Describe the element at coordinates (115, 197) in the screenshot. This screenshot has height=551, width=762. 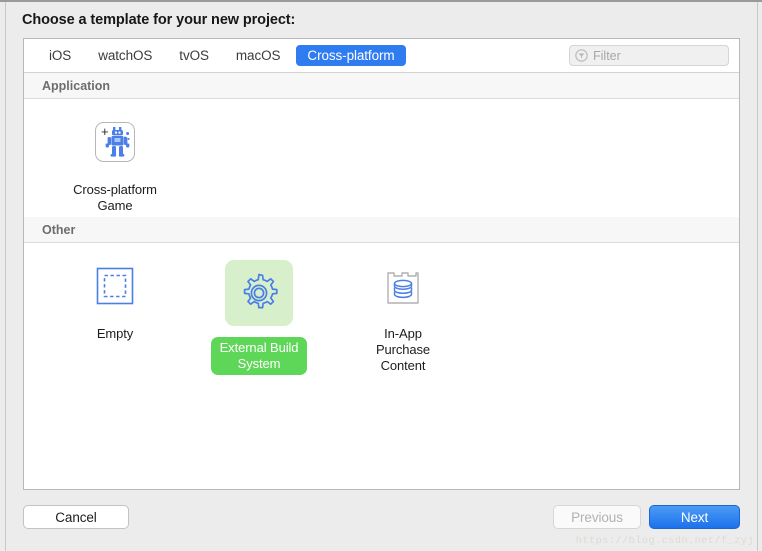
I see `template-label-cross-platform-game: Cross-platform Game` at that location.